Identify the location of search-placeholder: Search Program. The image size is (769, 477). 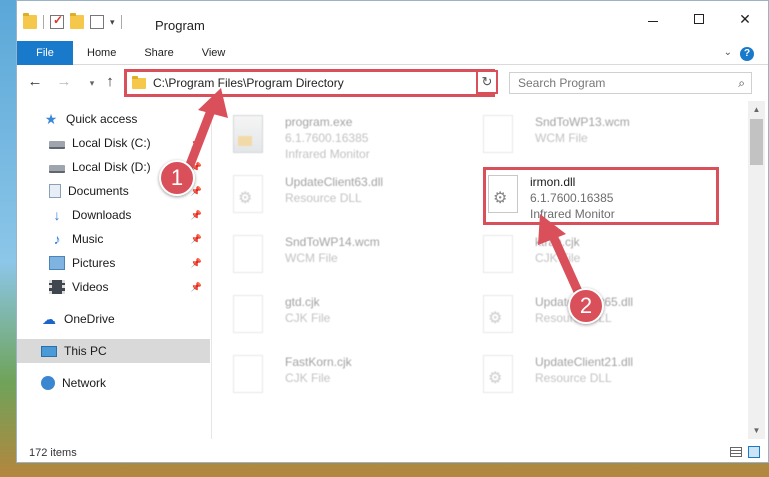
(562, 83).